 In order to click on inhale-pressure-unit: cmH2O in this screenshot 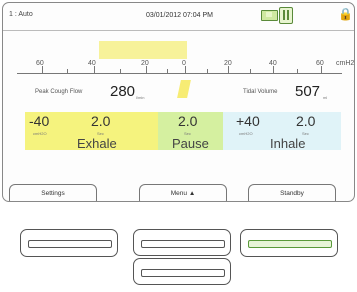, I will do `click(246, 133)`.